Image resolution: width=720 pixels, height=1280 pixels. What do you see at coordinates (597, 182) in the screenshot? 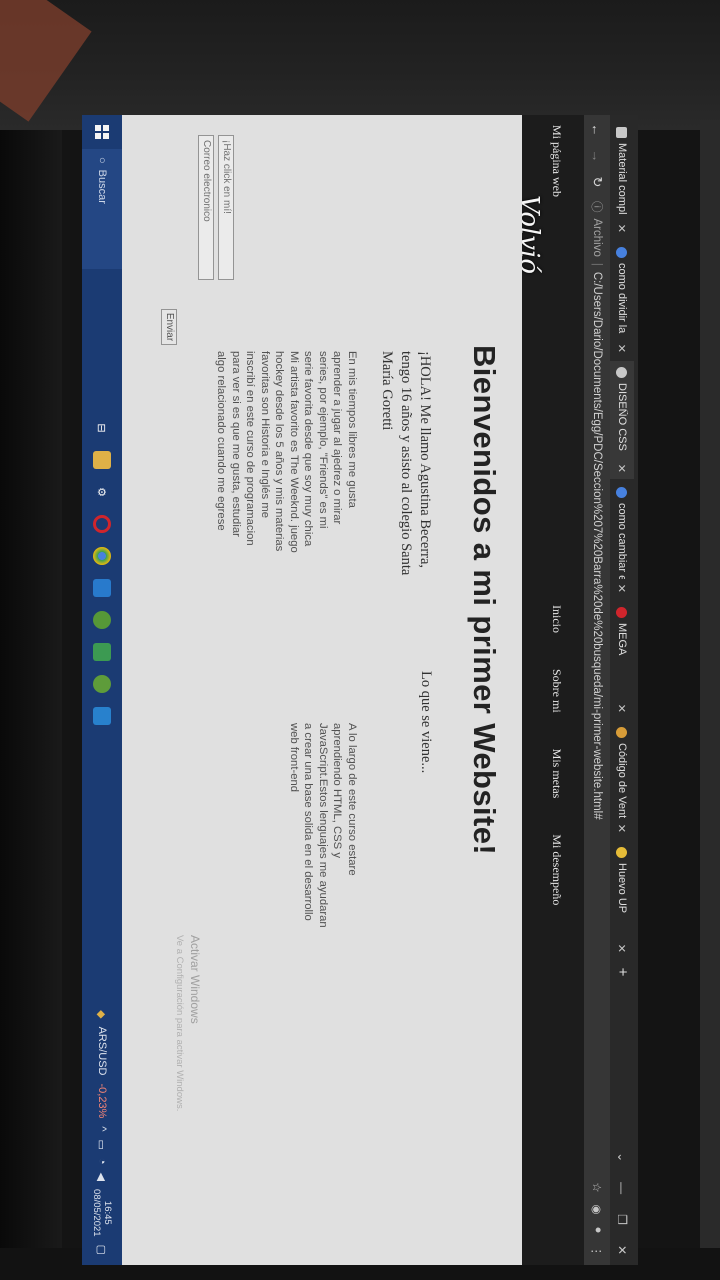
I see `reload-icon: ↻` at bounding box center [597, 182].